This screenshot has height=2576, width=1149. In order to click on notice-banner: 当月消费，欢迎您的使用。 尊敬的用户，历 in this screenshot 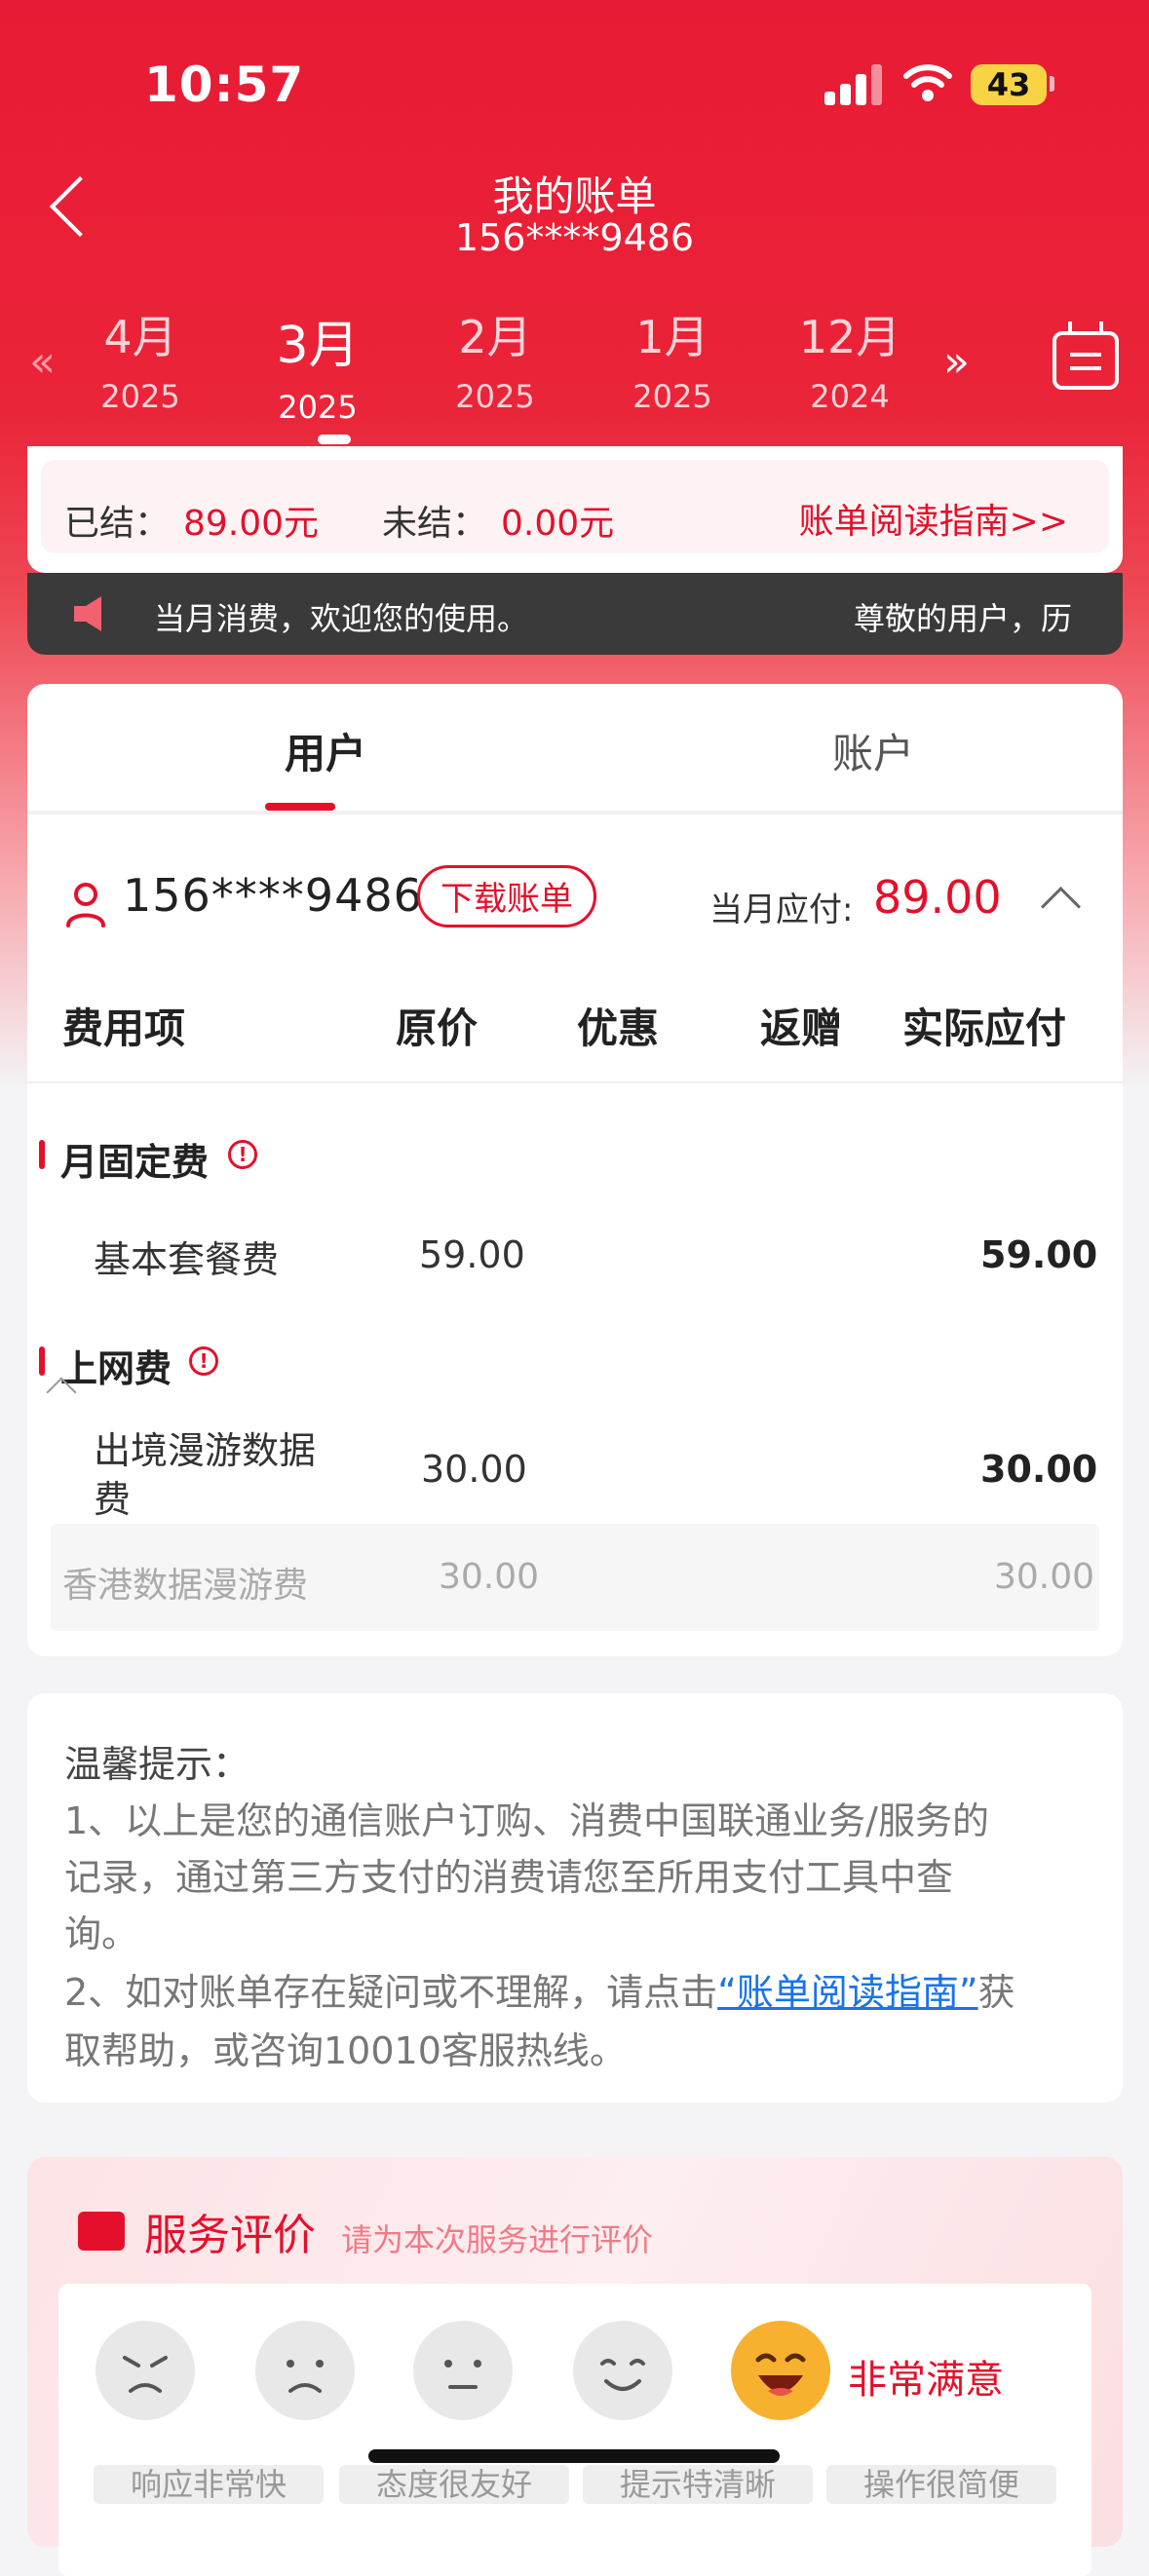, I will do `click(575, 614)`.